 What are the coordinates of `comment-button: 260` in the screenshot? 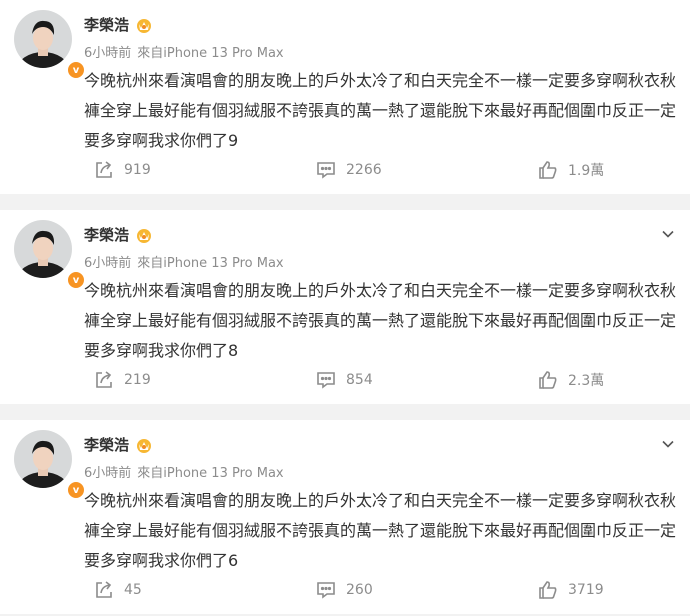 It's located at (344, 590).